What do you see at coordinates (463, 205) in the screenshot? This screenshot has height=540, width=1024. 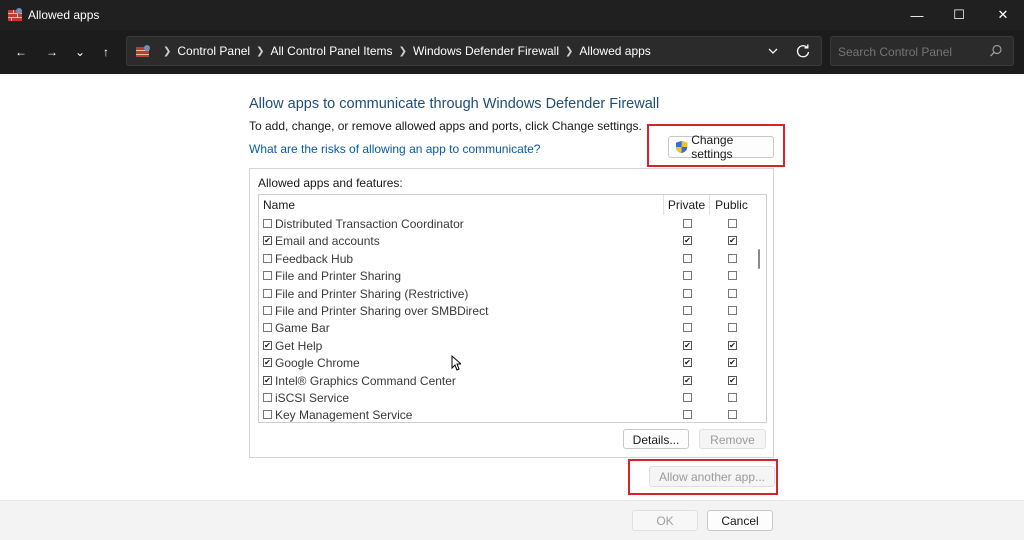 I see `column-header-name: Name` at bounding box center [463, 205].